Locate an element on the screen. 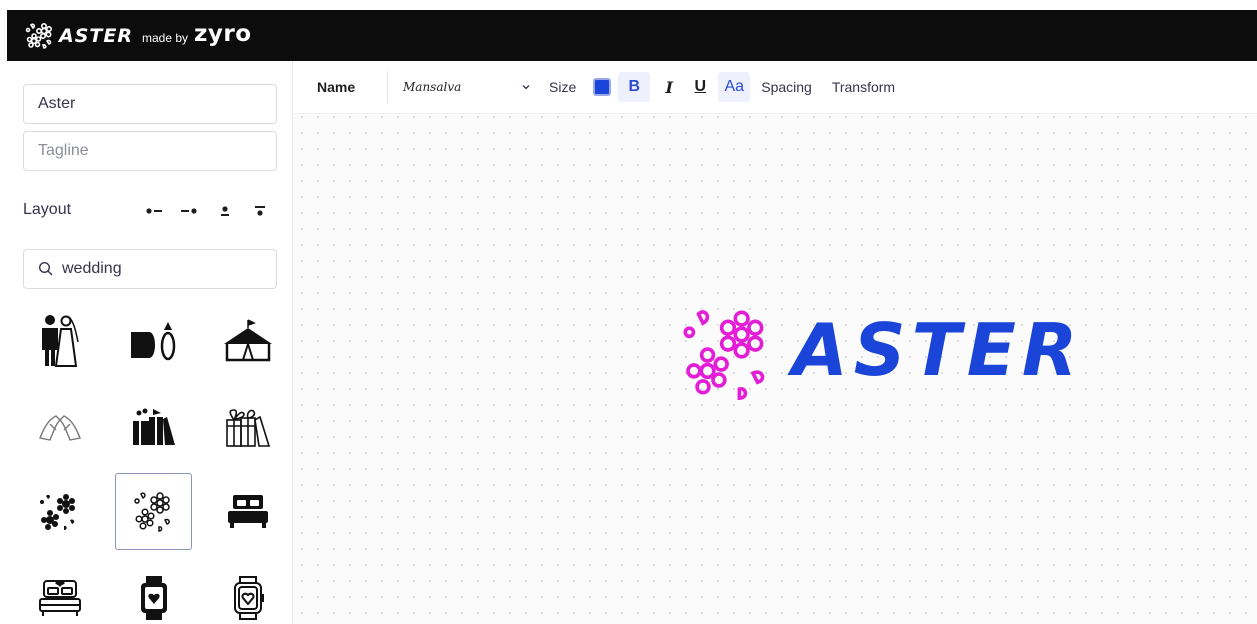 This screenshot has width=1257, height=624. font-select-value: Mansalva is located at coordinates (432, 87).